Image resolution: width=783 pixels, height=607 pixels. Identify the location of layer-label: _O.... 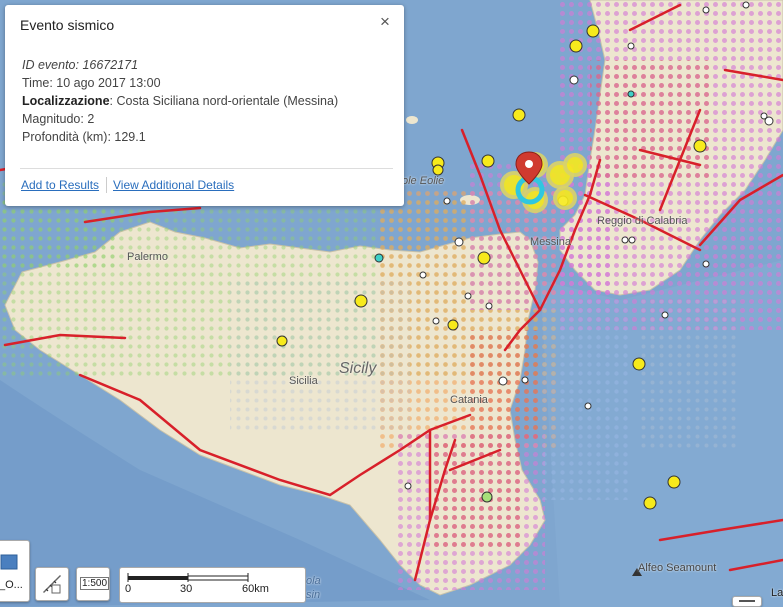
(11, 585).